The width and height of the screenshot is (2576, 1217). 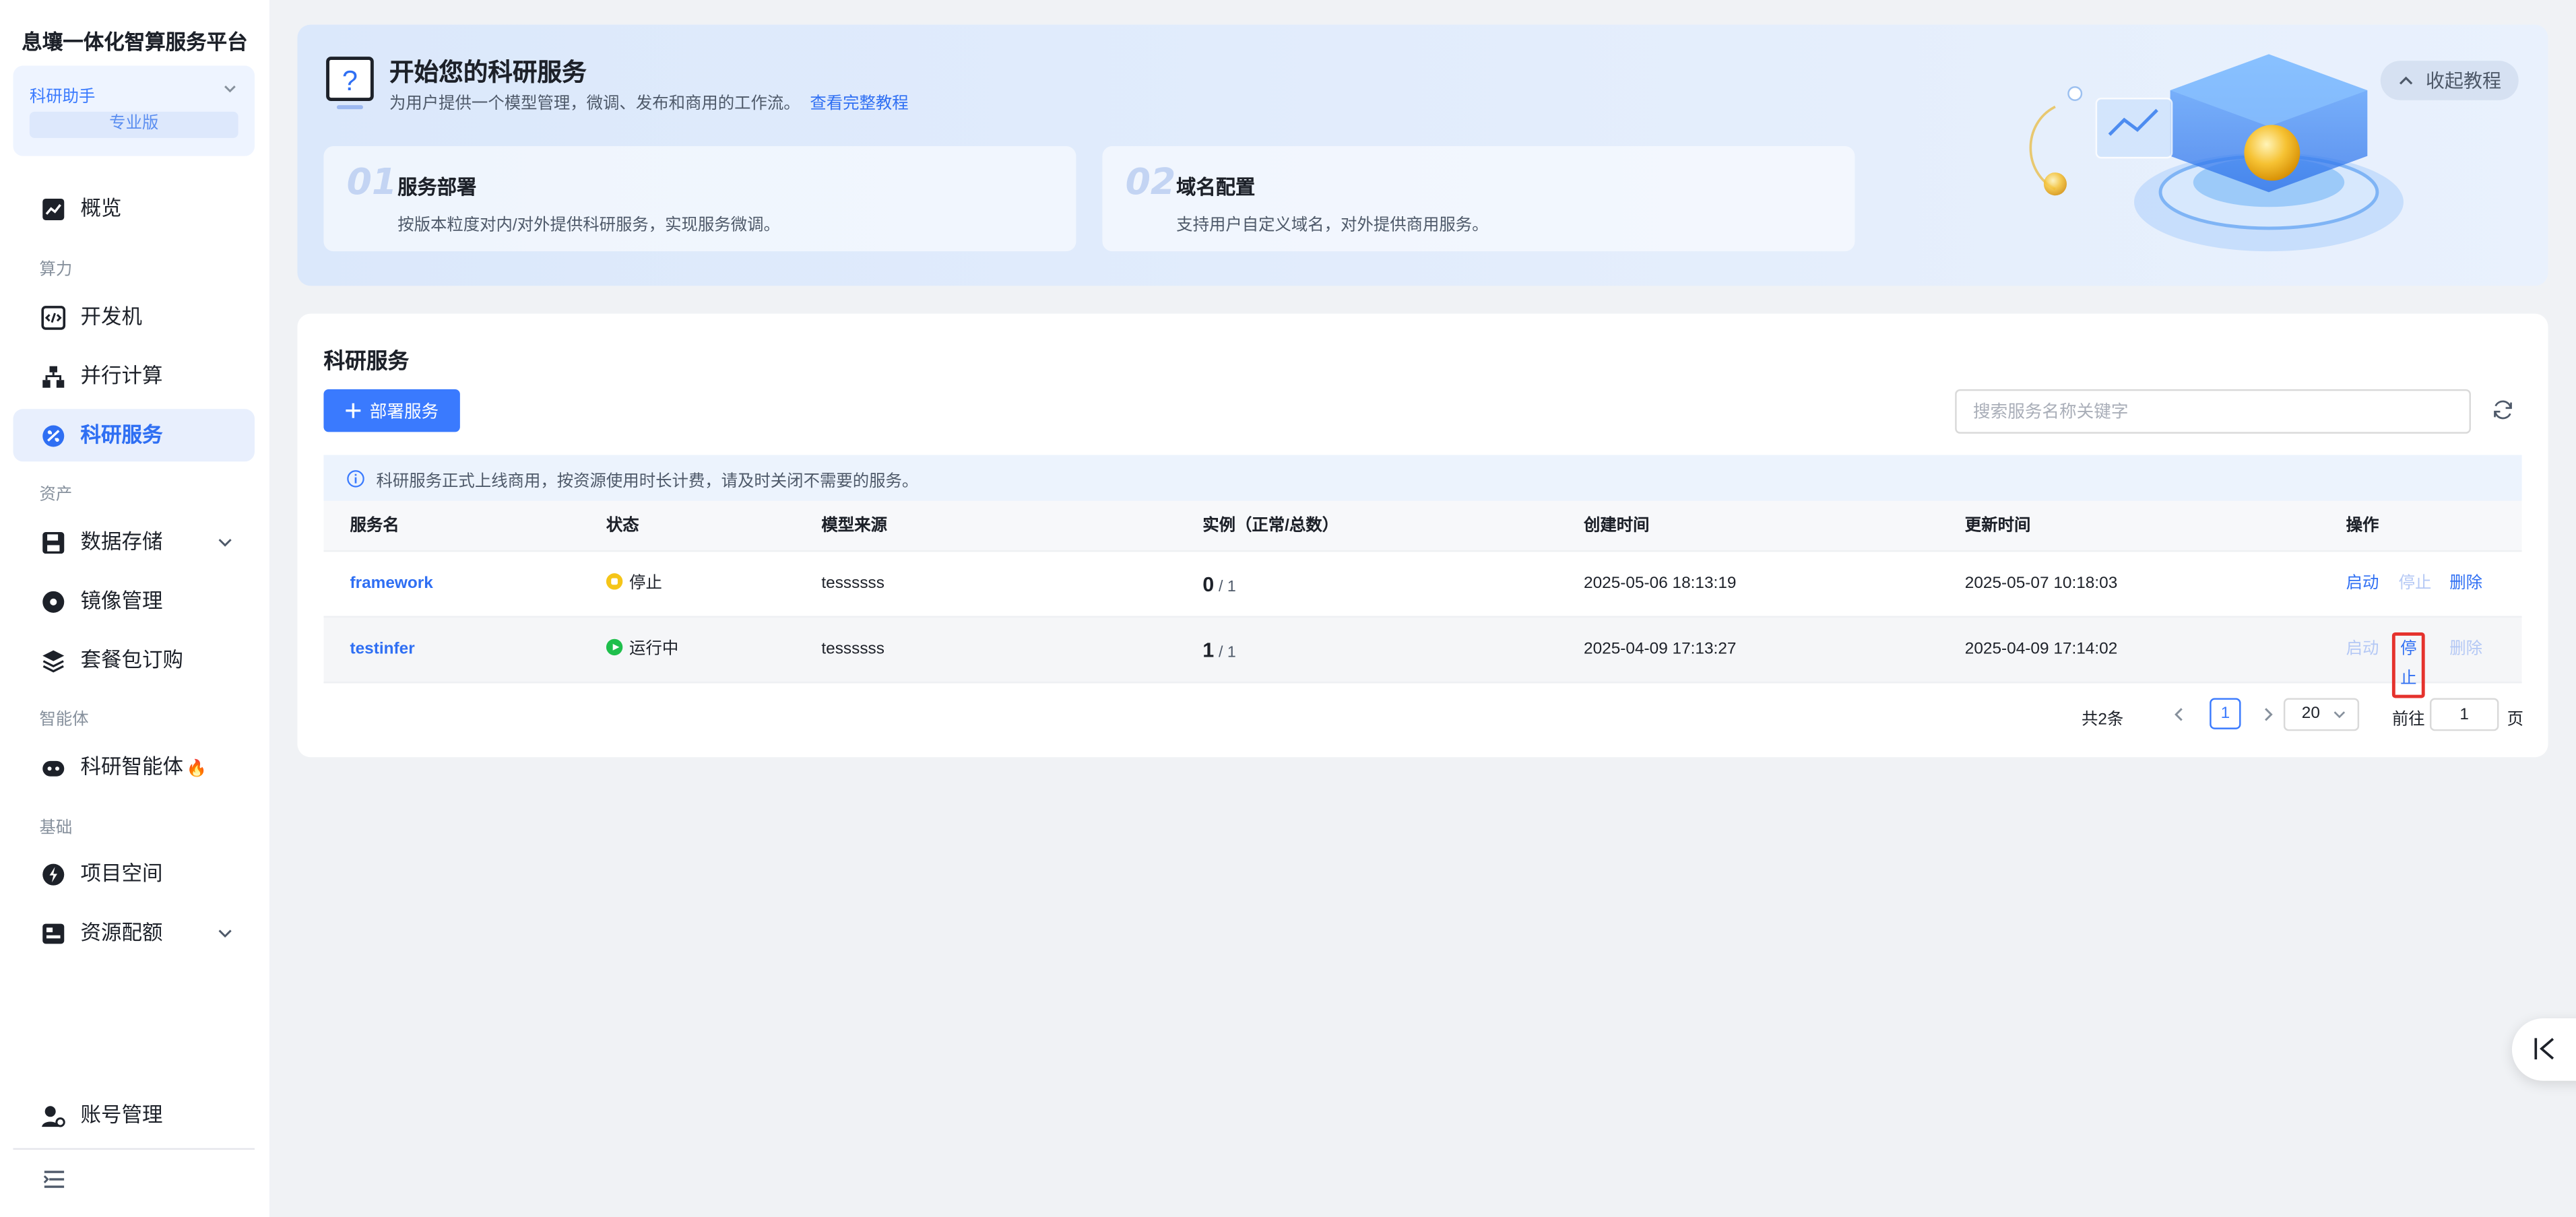 What do you see at coordinates (353, 410) in the screenshot?
I see `plus-icon` at bounding box center [353, 410].